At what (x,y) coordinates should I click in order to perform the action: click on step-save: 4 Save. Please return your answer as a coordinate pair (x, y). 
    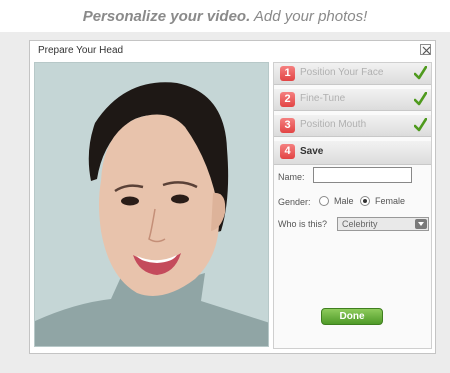
    Looking at the image, I should click on (352, 153).